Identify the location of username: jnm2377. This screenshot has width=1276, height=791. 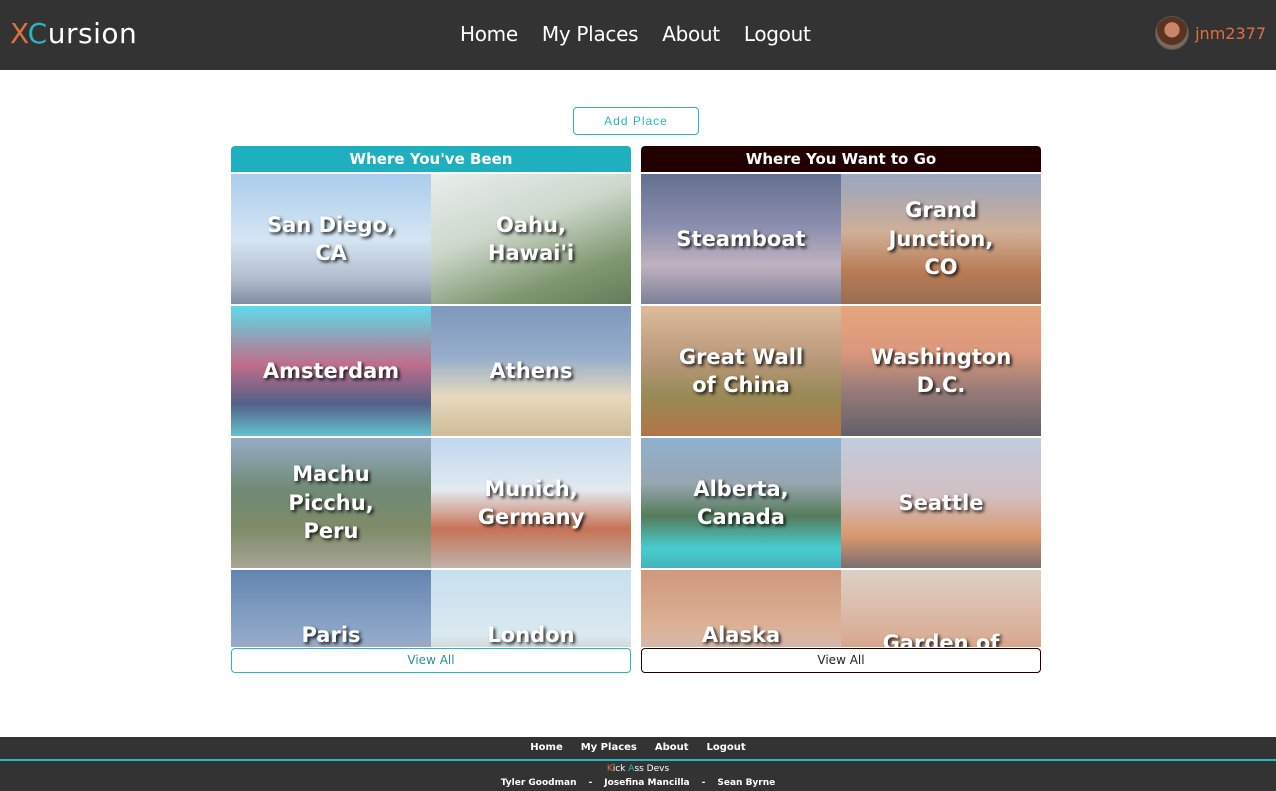
(1230, 33).